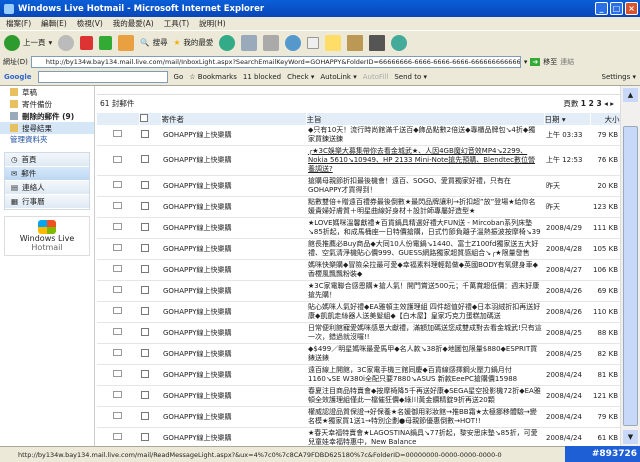  Describe the element at coordinates (355, 42) in the screenshot. I see `research-button` at that location.